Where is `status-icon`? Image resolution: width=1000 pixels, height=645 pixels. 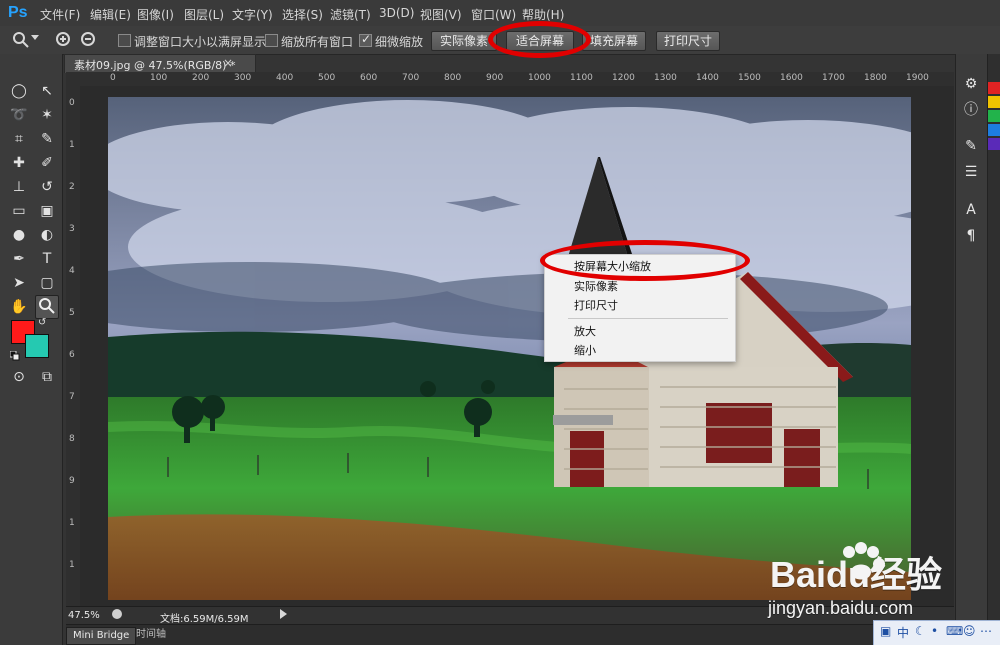 status-icon is located at coordinates (117, 614).